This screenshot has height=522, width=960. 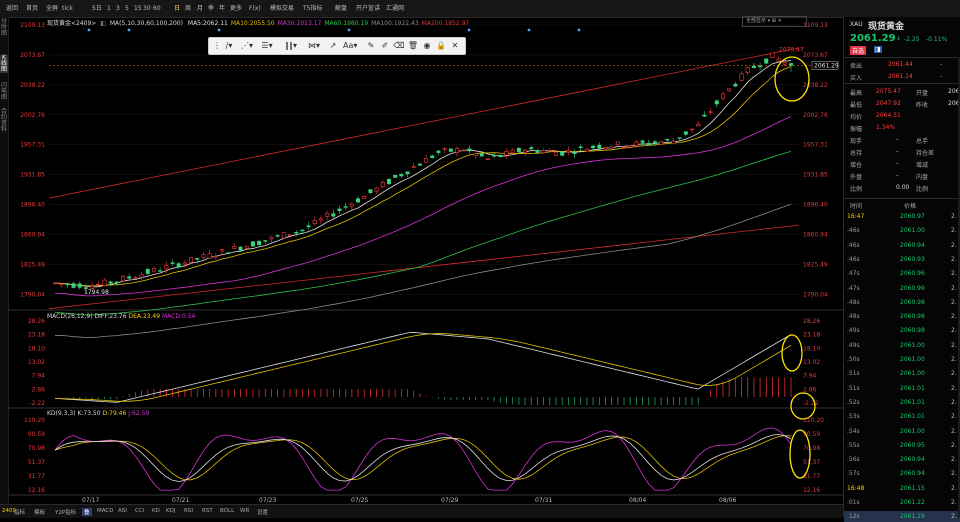 What do you see at coordinates (170, 511) in the screenshot?
I see `indicator-tab-8: KDJ` at bounding box center [170, 511].